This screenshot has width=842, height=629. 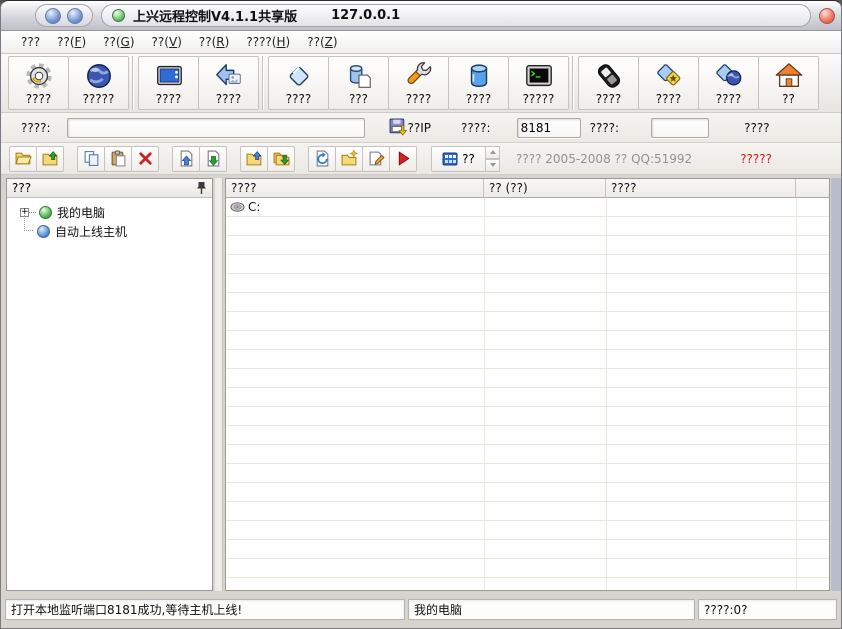 What do you see at coordinates (254, 158) in the screenshot?
I see `folder-upload-button` at bounding box center [254, 158].